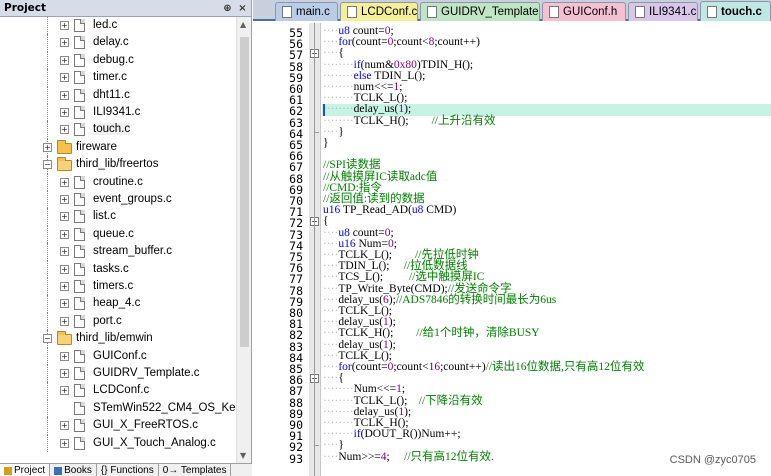 The height and width of the screenshot is (476, 771). Describe the element at coordinates (118, 182) in the screenshot. I see `tree-file: + croutine.c` at that location.